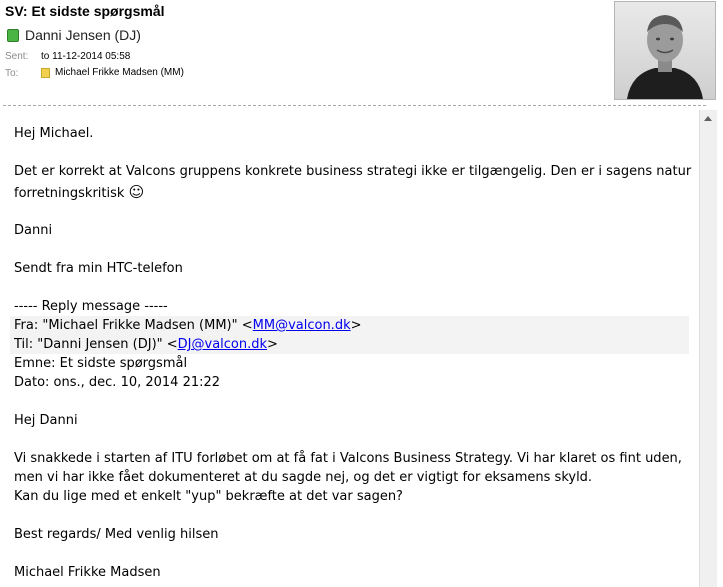 The image size is (723, 587). What do you see at coordinates (91, 306) in the screenshot?
I see `reply-header: ----- Reply message -----` at bounding box center [91, 306].